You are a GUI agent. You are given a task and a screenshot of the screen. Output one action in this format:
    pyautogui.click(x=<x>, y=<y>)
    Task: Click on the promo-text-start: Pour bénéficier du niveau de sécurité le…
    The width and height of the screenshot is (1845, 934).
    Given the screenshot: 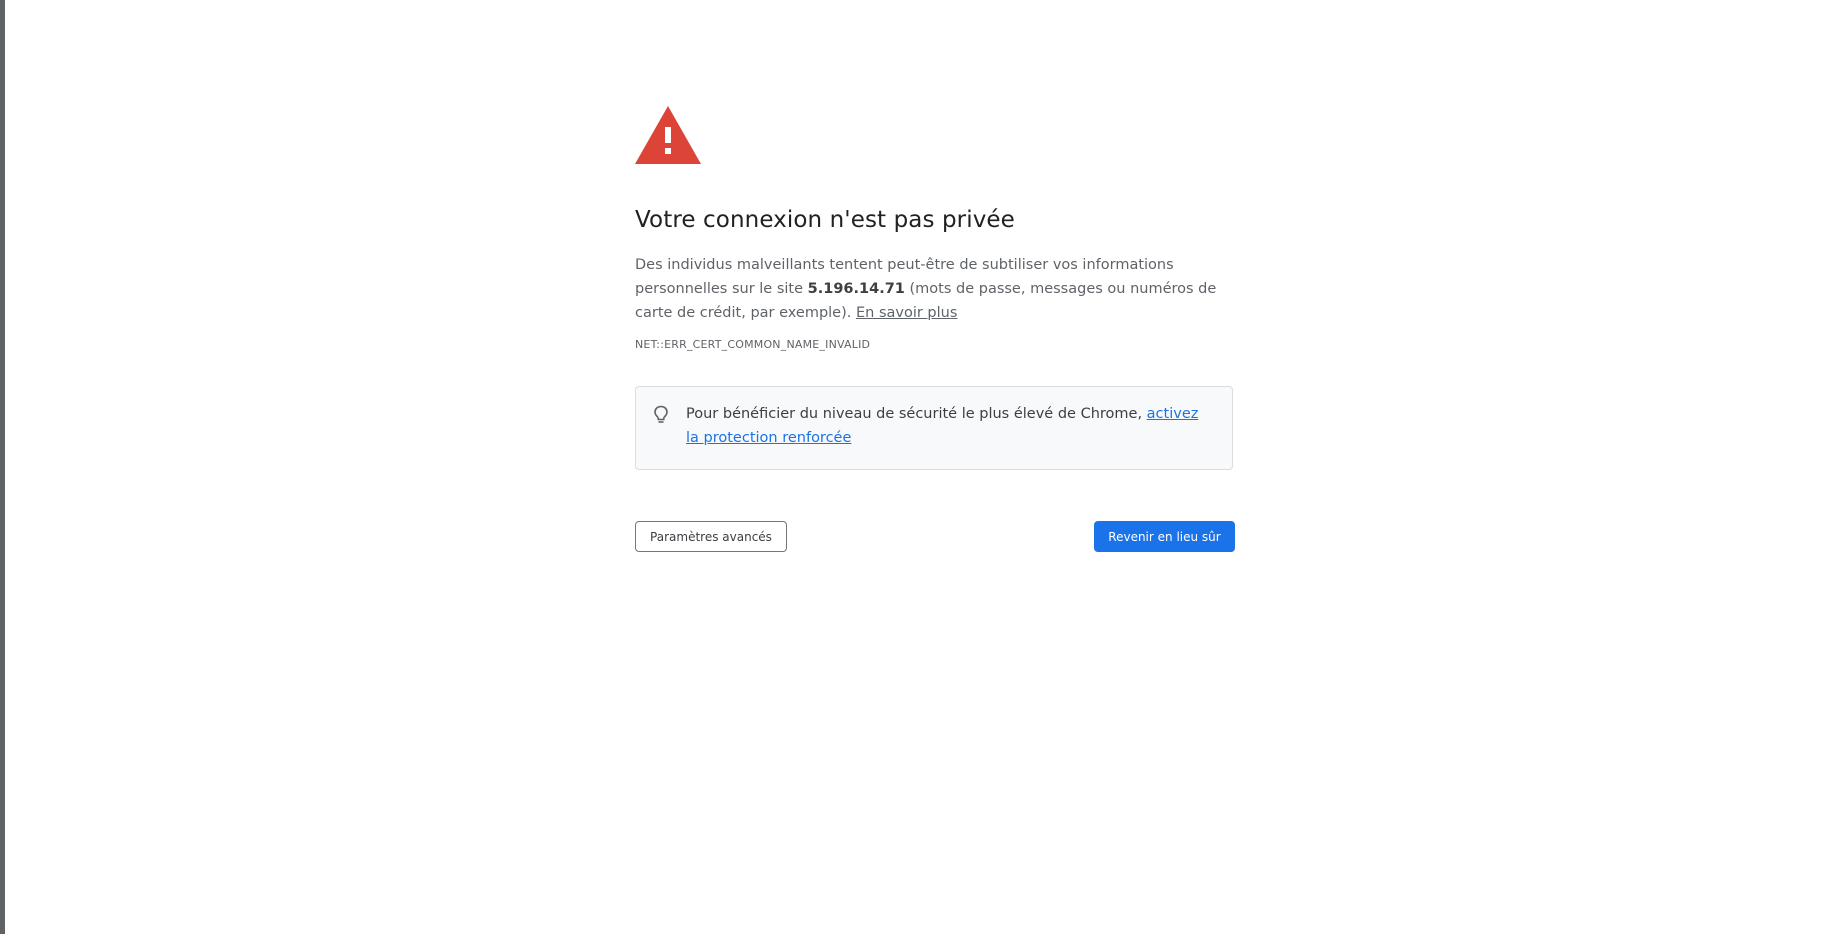 What is the action you would take?
    pyautogui.click(x=916, y=414)
    